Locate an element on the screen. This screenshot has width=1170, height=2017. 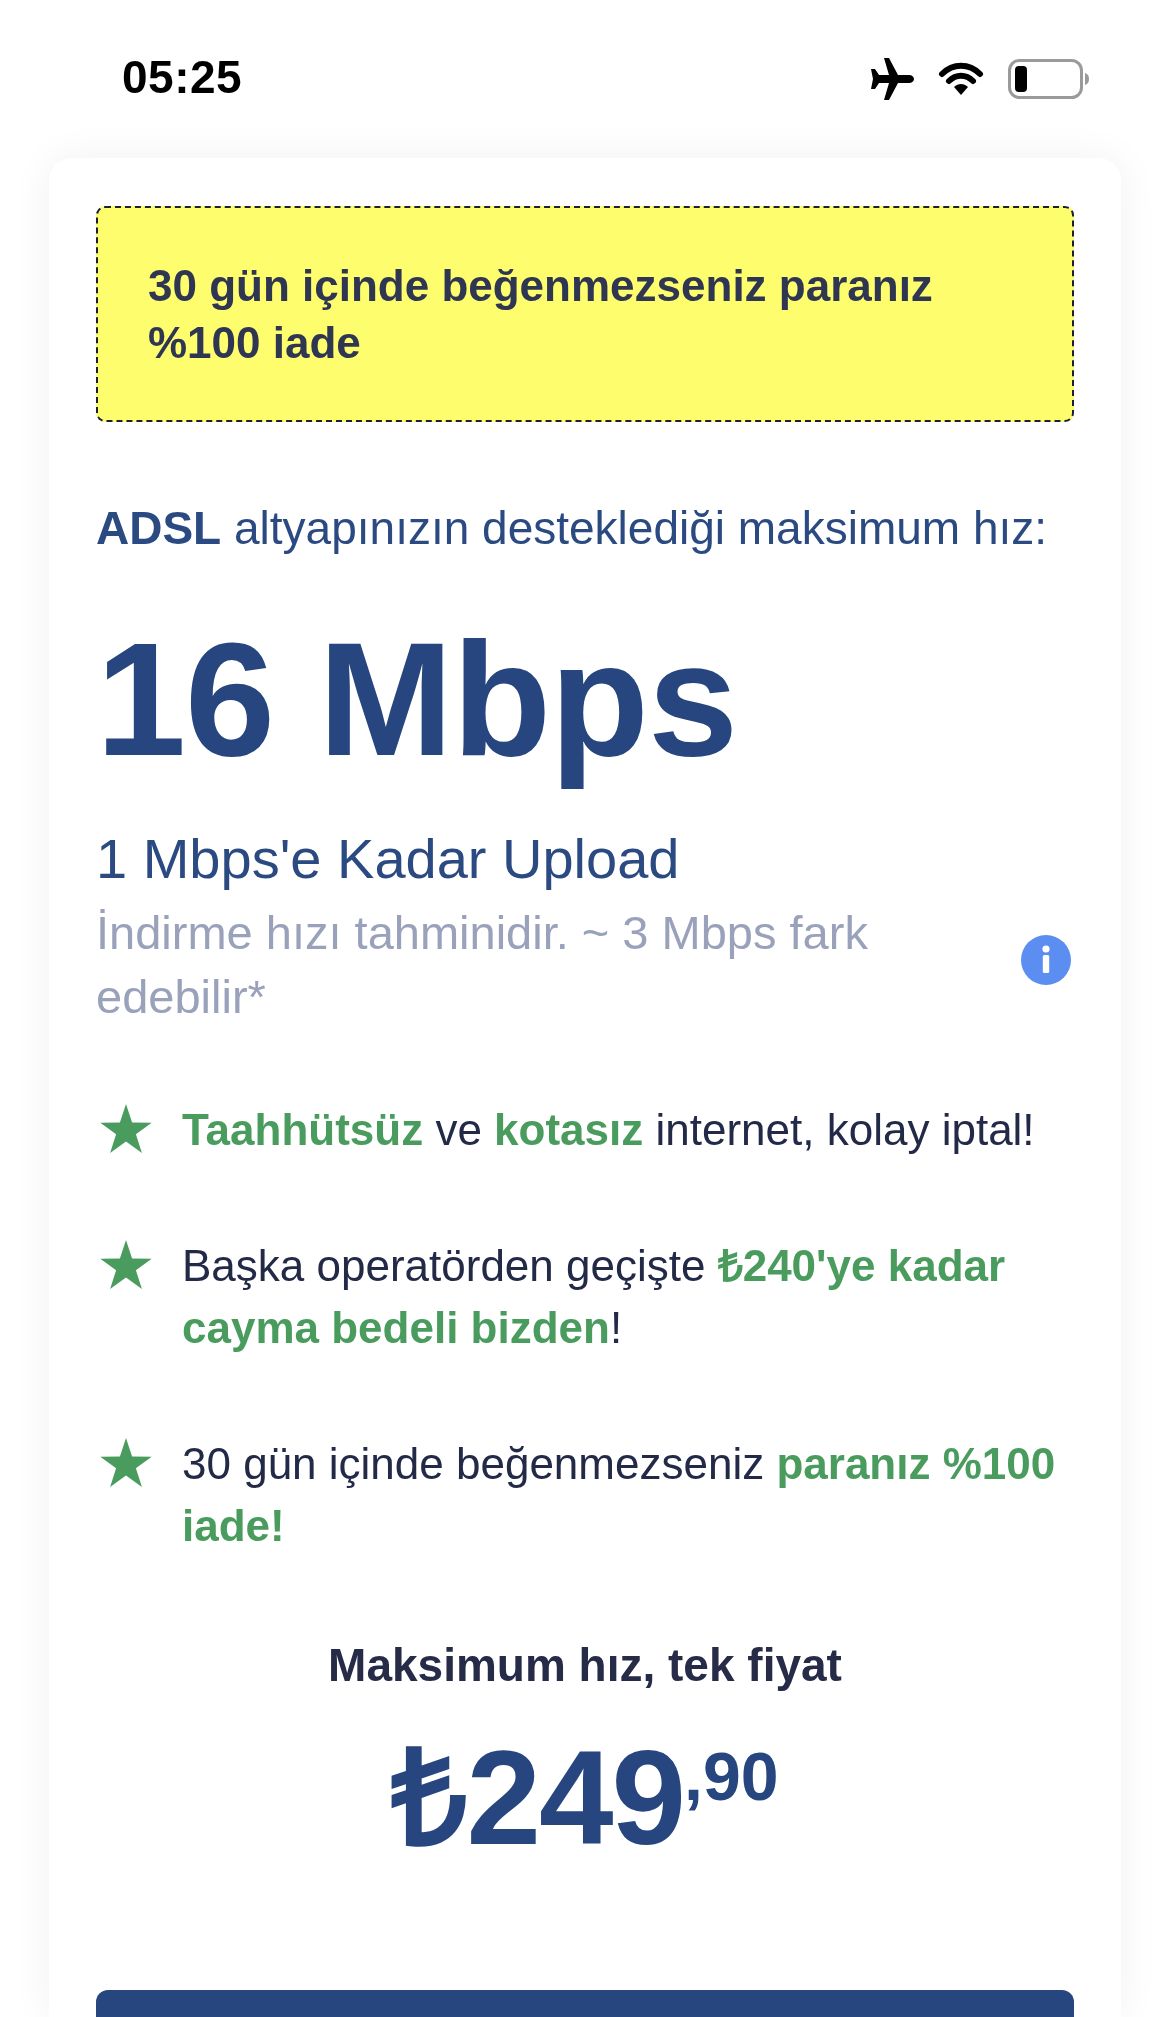
airplane-icon is located at coordinates (891, 79).